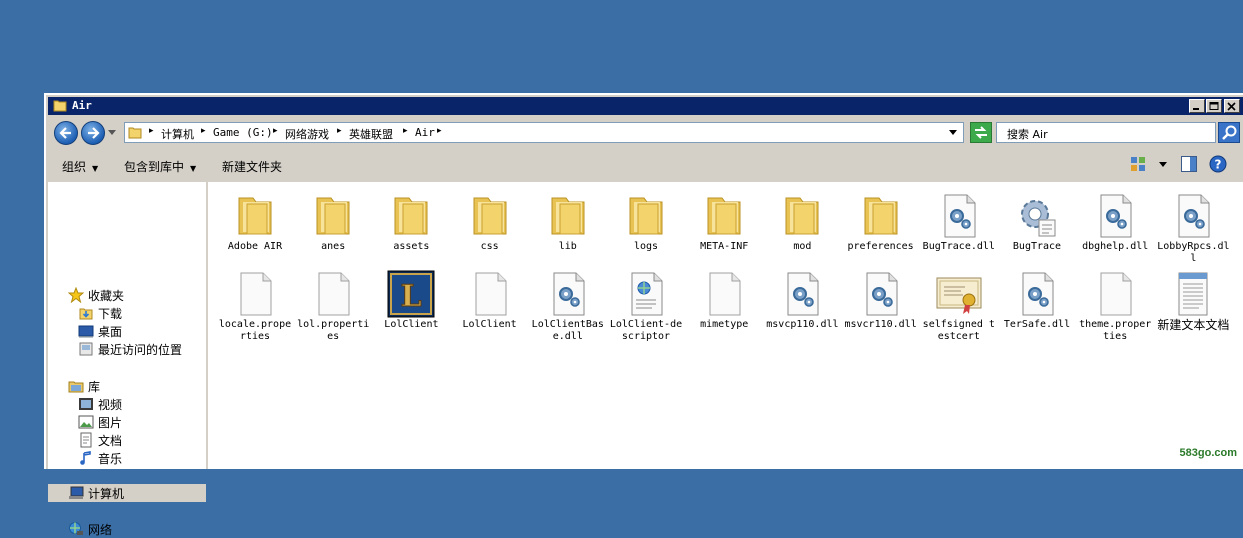 Image resolution: width=1243 pixels, height=538 pixels. Describe the element at coordinates (86, 349) in the screenshot. I see `recent-places-icon` at that location.